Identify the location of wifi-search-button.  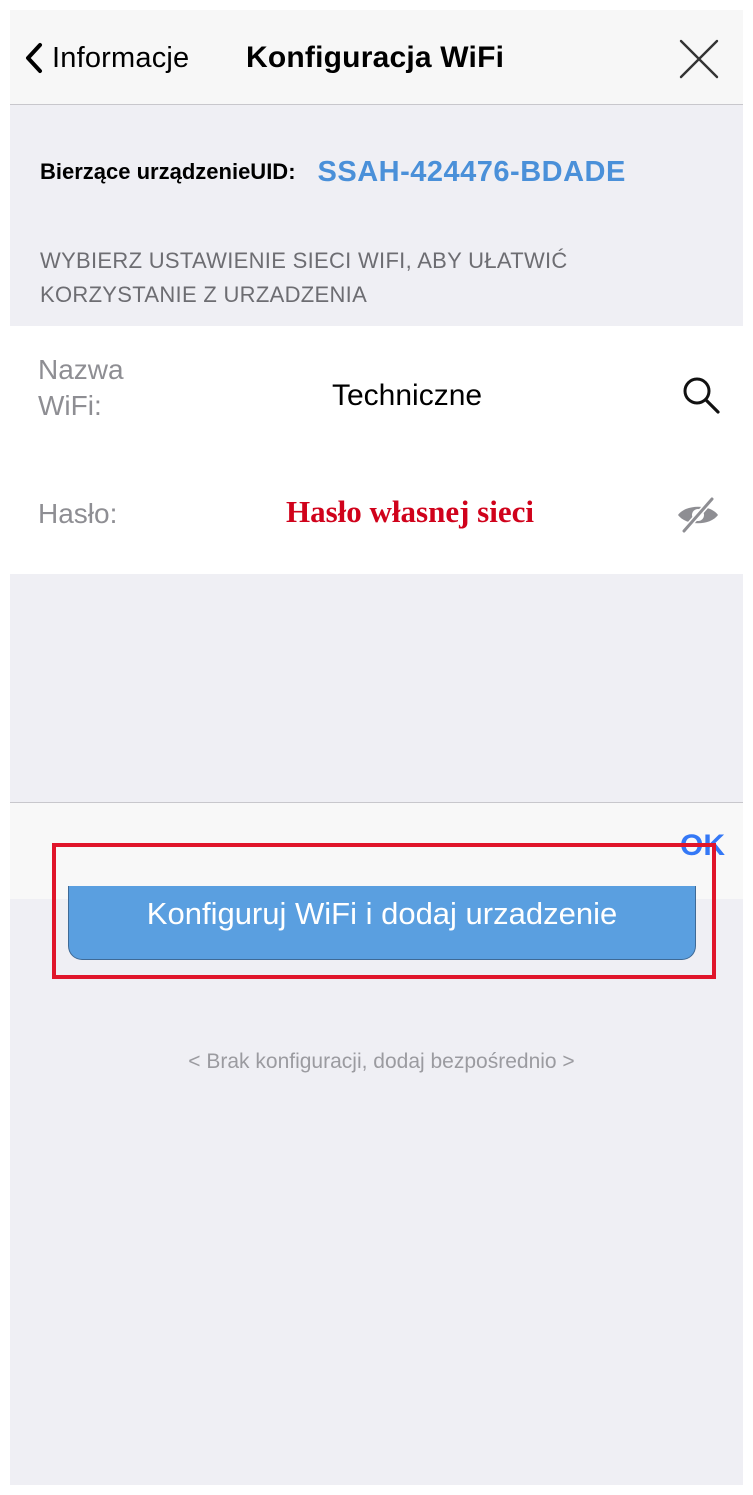
(701, 395).